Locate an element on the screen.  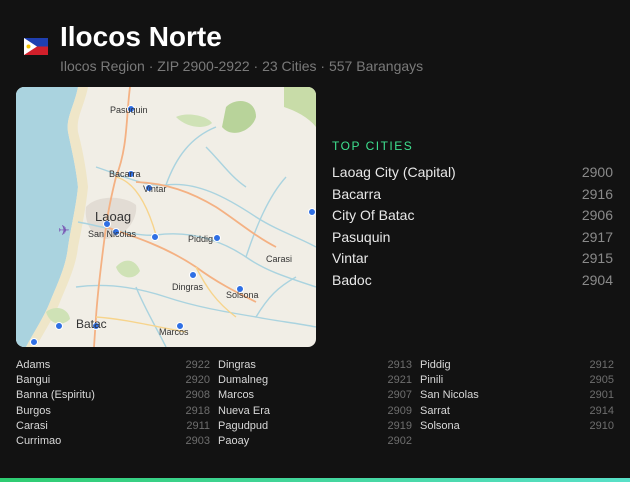
top-city-row: Badoc 2904 is located at coordinates (472, 281).